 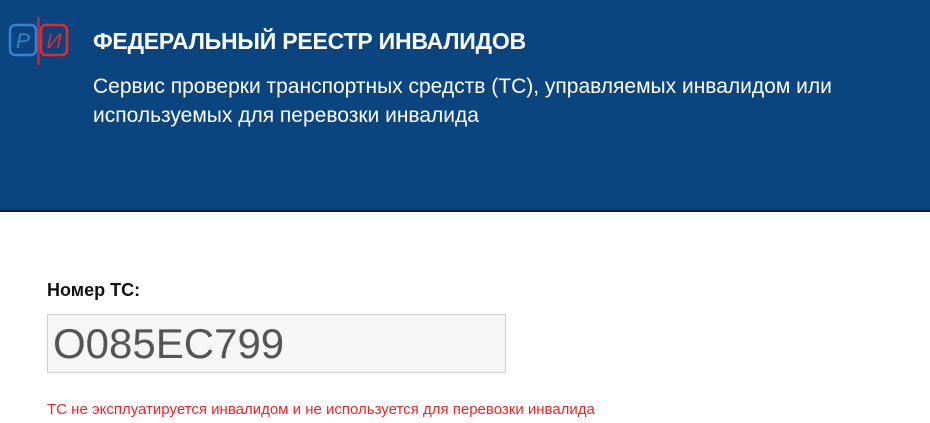 What do you see at coordinates (309, 41) in the screenshot?
I see `page-title: ФЕДЕРАЛЬНЫЙ РЕЕСТР ИНВАЛИДОВ` at bounding box center [309, 41].